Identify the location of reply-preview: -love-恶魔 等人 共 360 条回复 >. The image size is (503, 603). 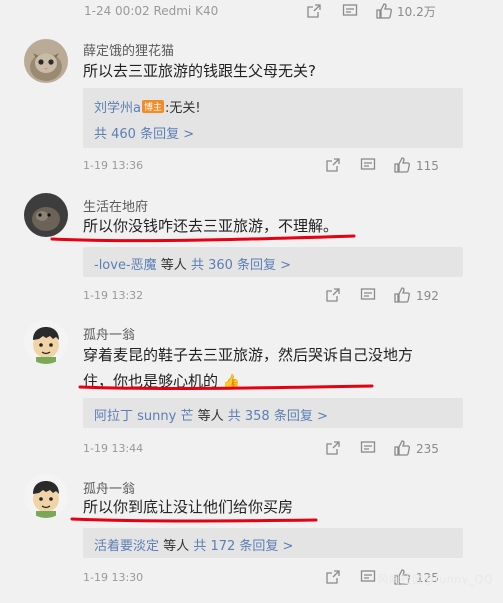
(273, 262).